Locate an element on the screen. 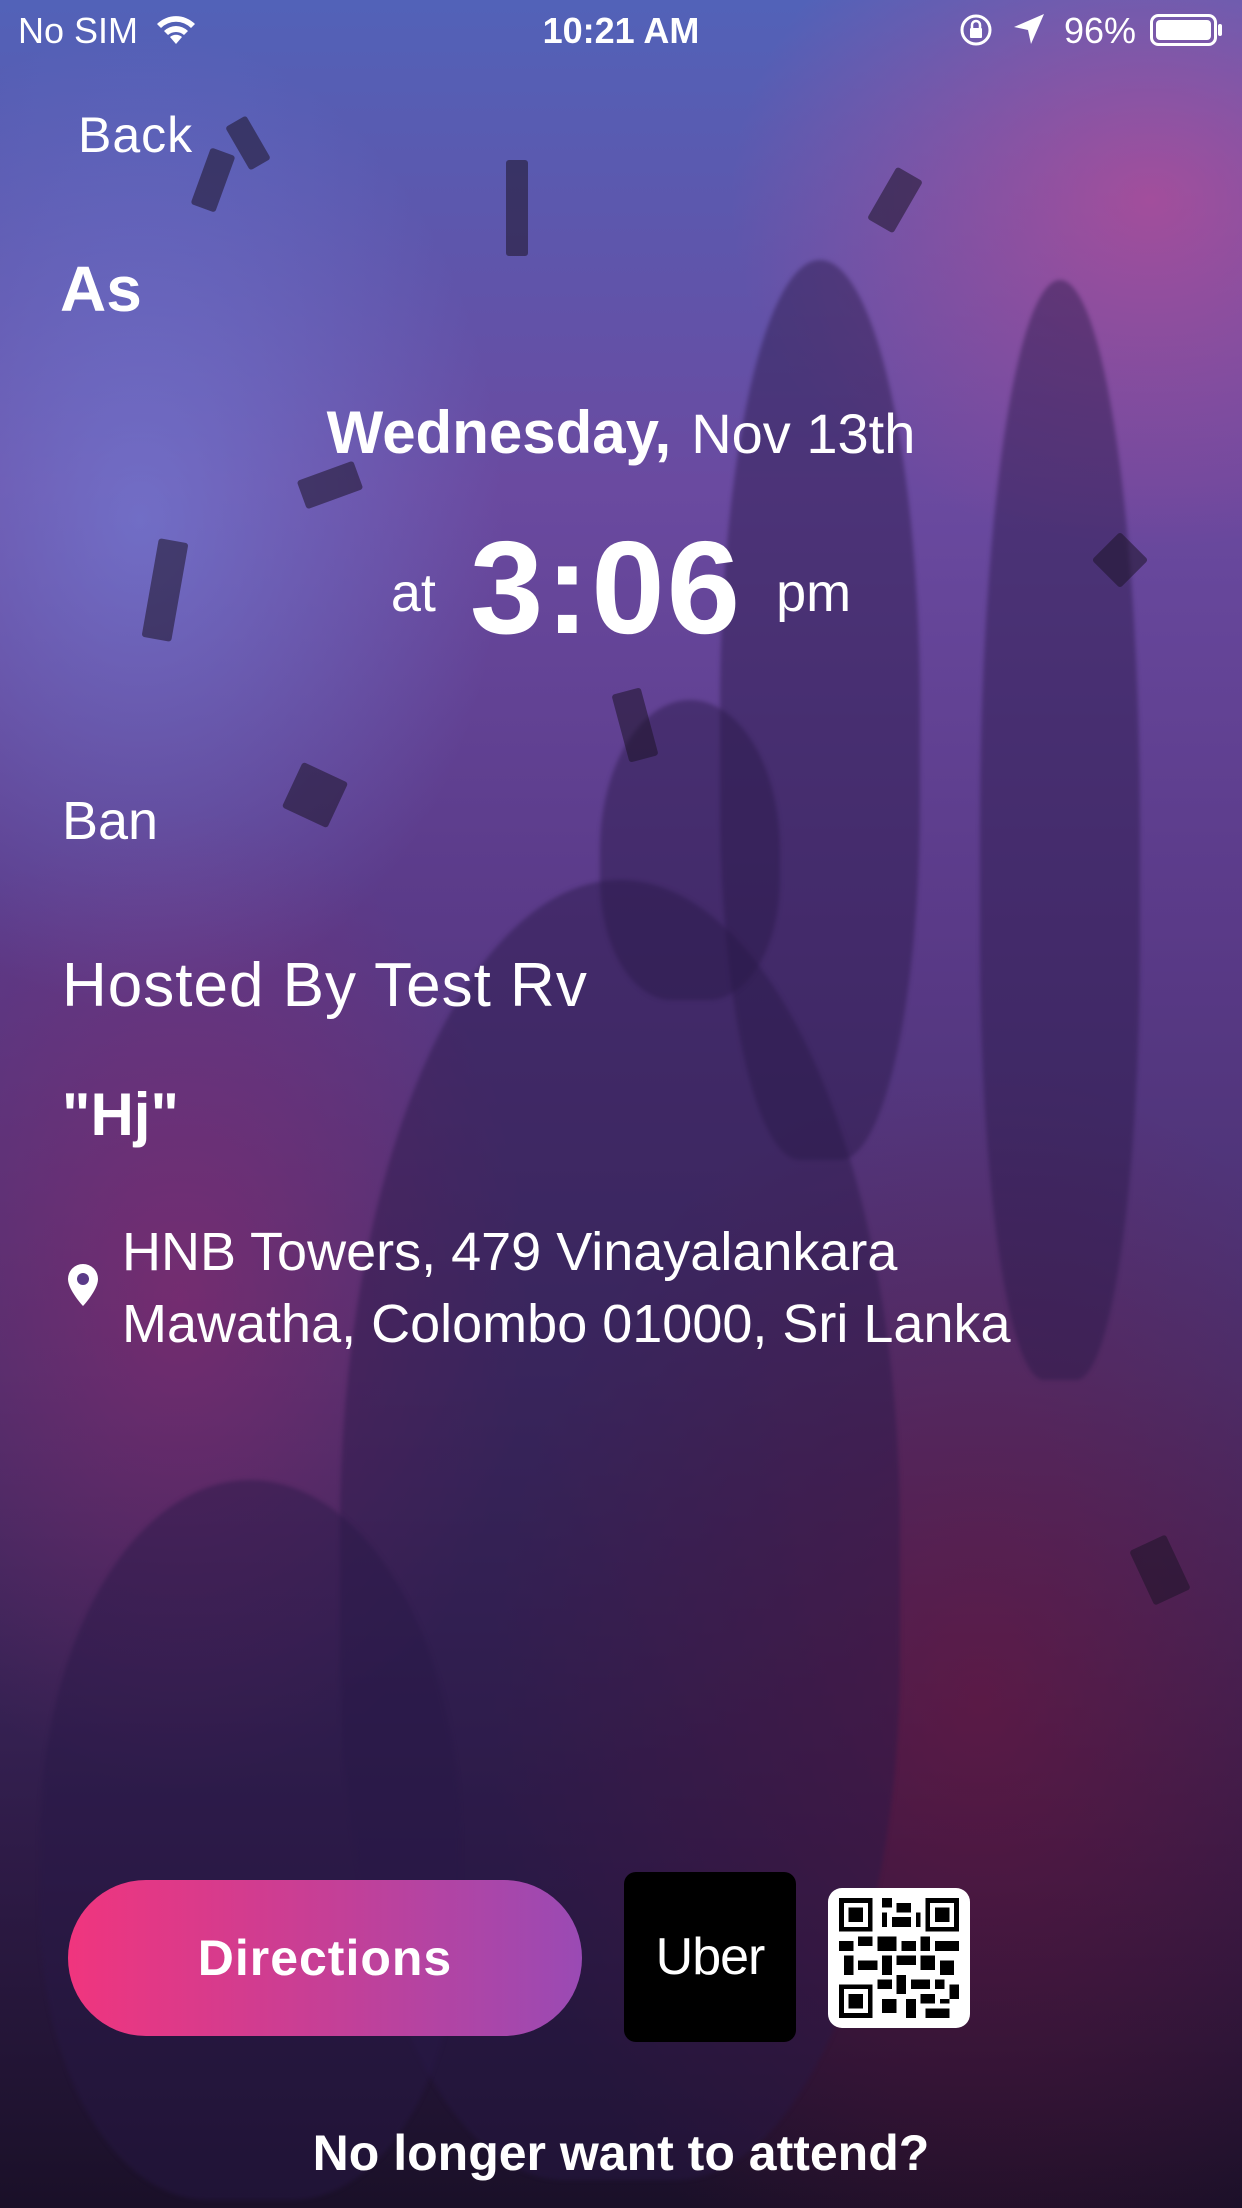 The height and width of the screenshot is (2208, 1242). back-button: Back is located at coordinates (135, 135).